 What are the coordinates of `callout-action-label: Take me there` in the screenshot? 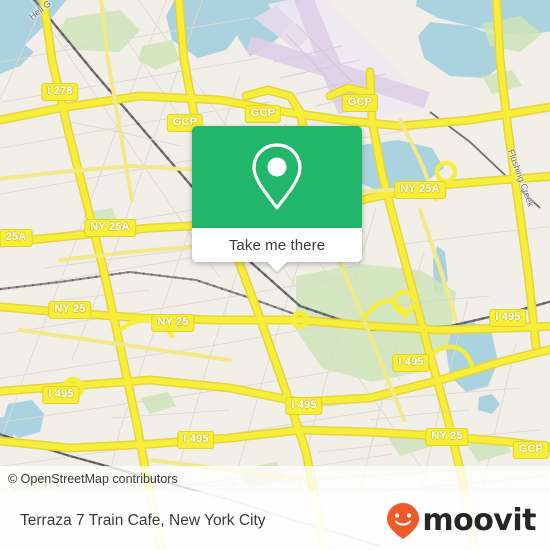 It's located at (277, 245).